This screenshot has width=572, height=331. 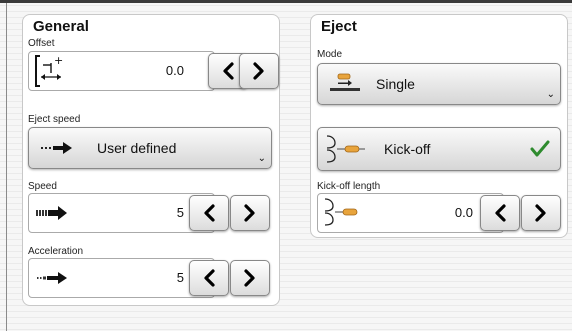 I want to click on speed-label: Speed, so click(x=42, y=186).